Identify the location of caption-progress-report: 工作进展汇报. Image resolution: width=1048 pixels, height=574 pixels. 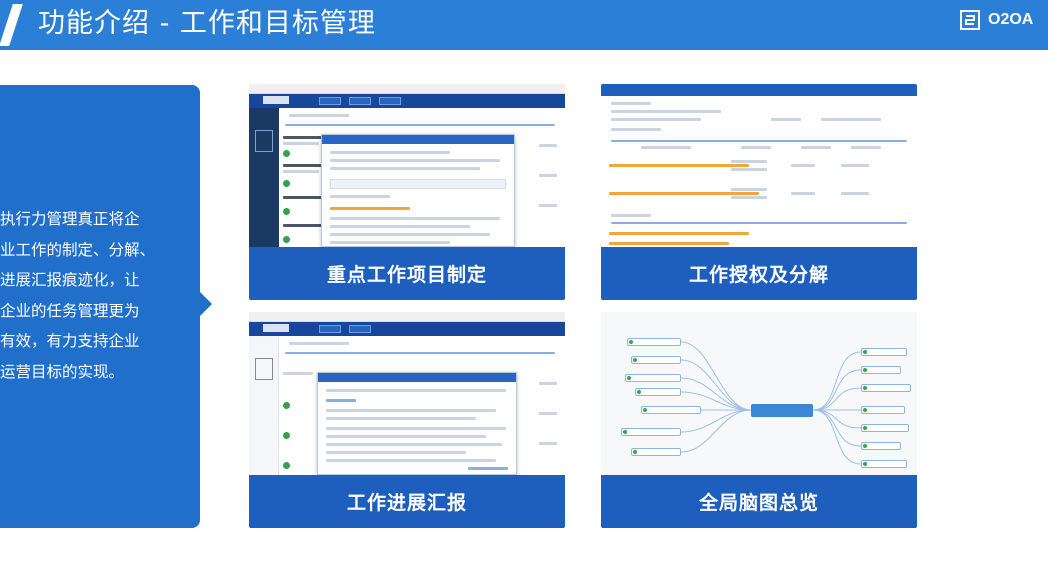
(407, 501).